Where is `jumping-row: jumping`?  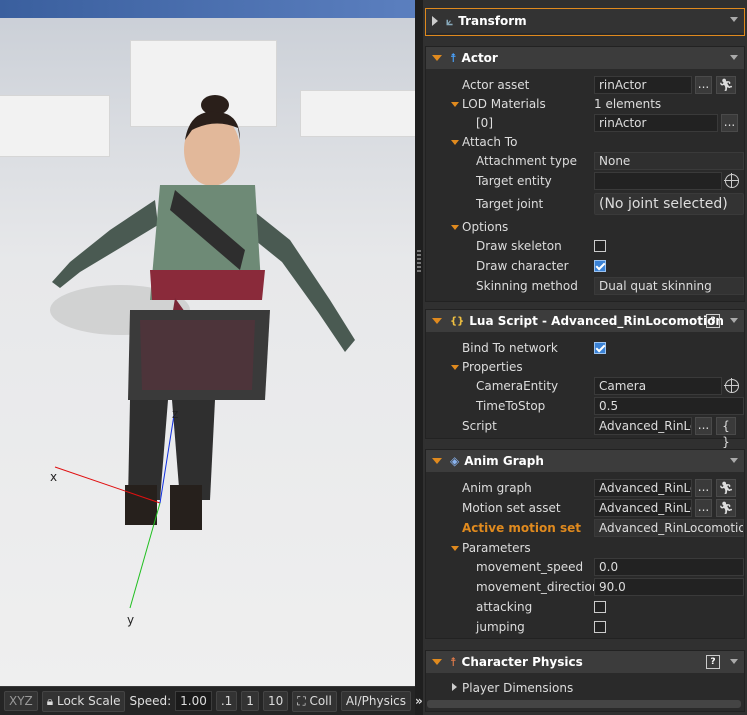 jumping-row: jumping is located at coordinates (585, 627).